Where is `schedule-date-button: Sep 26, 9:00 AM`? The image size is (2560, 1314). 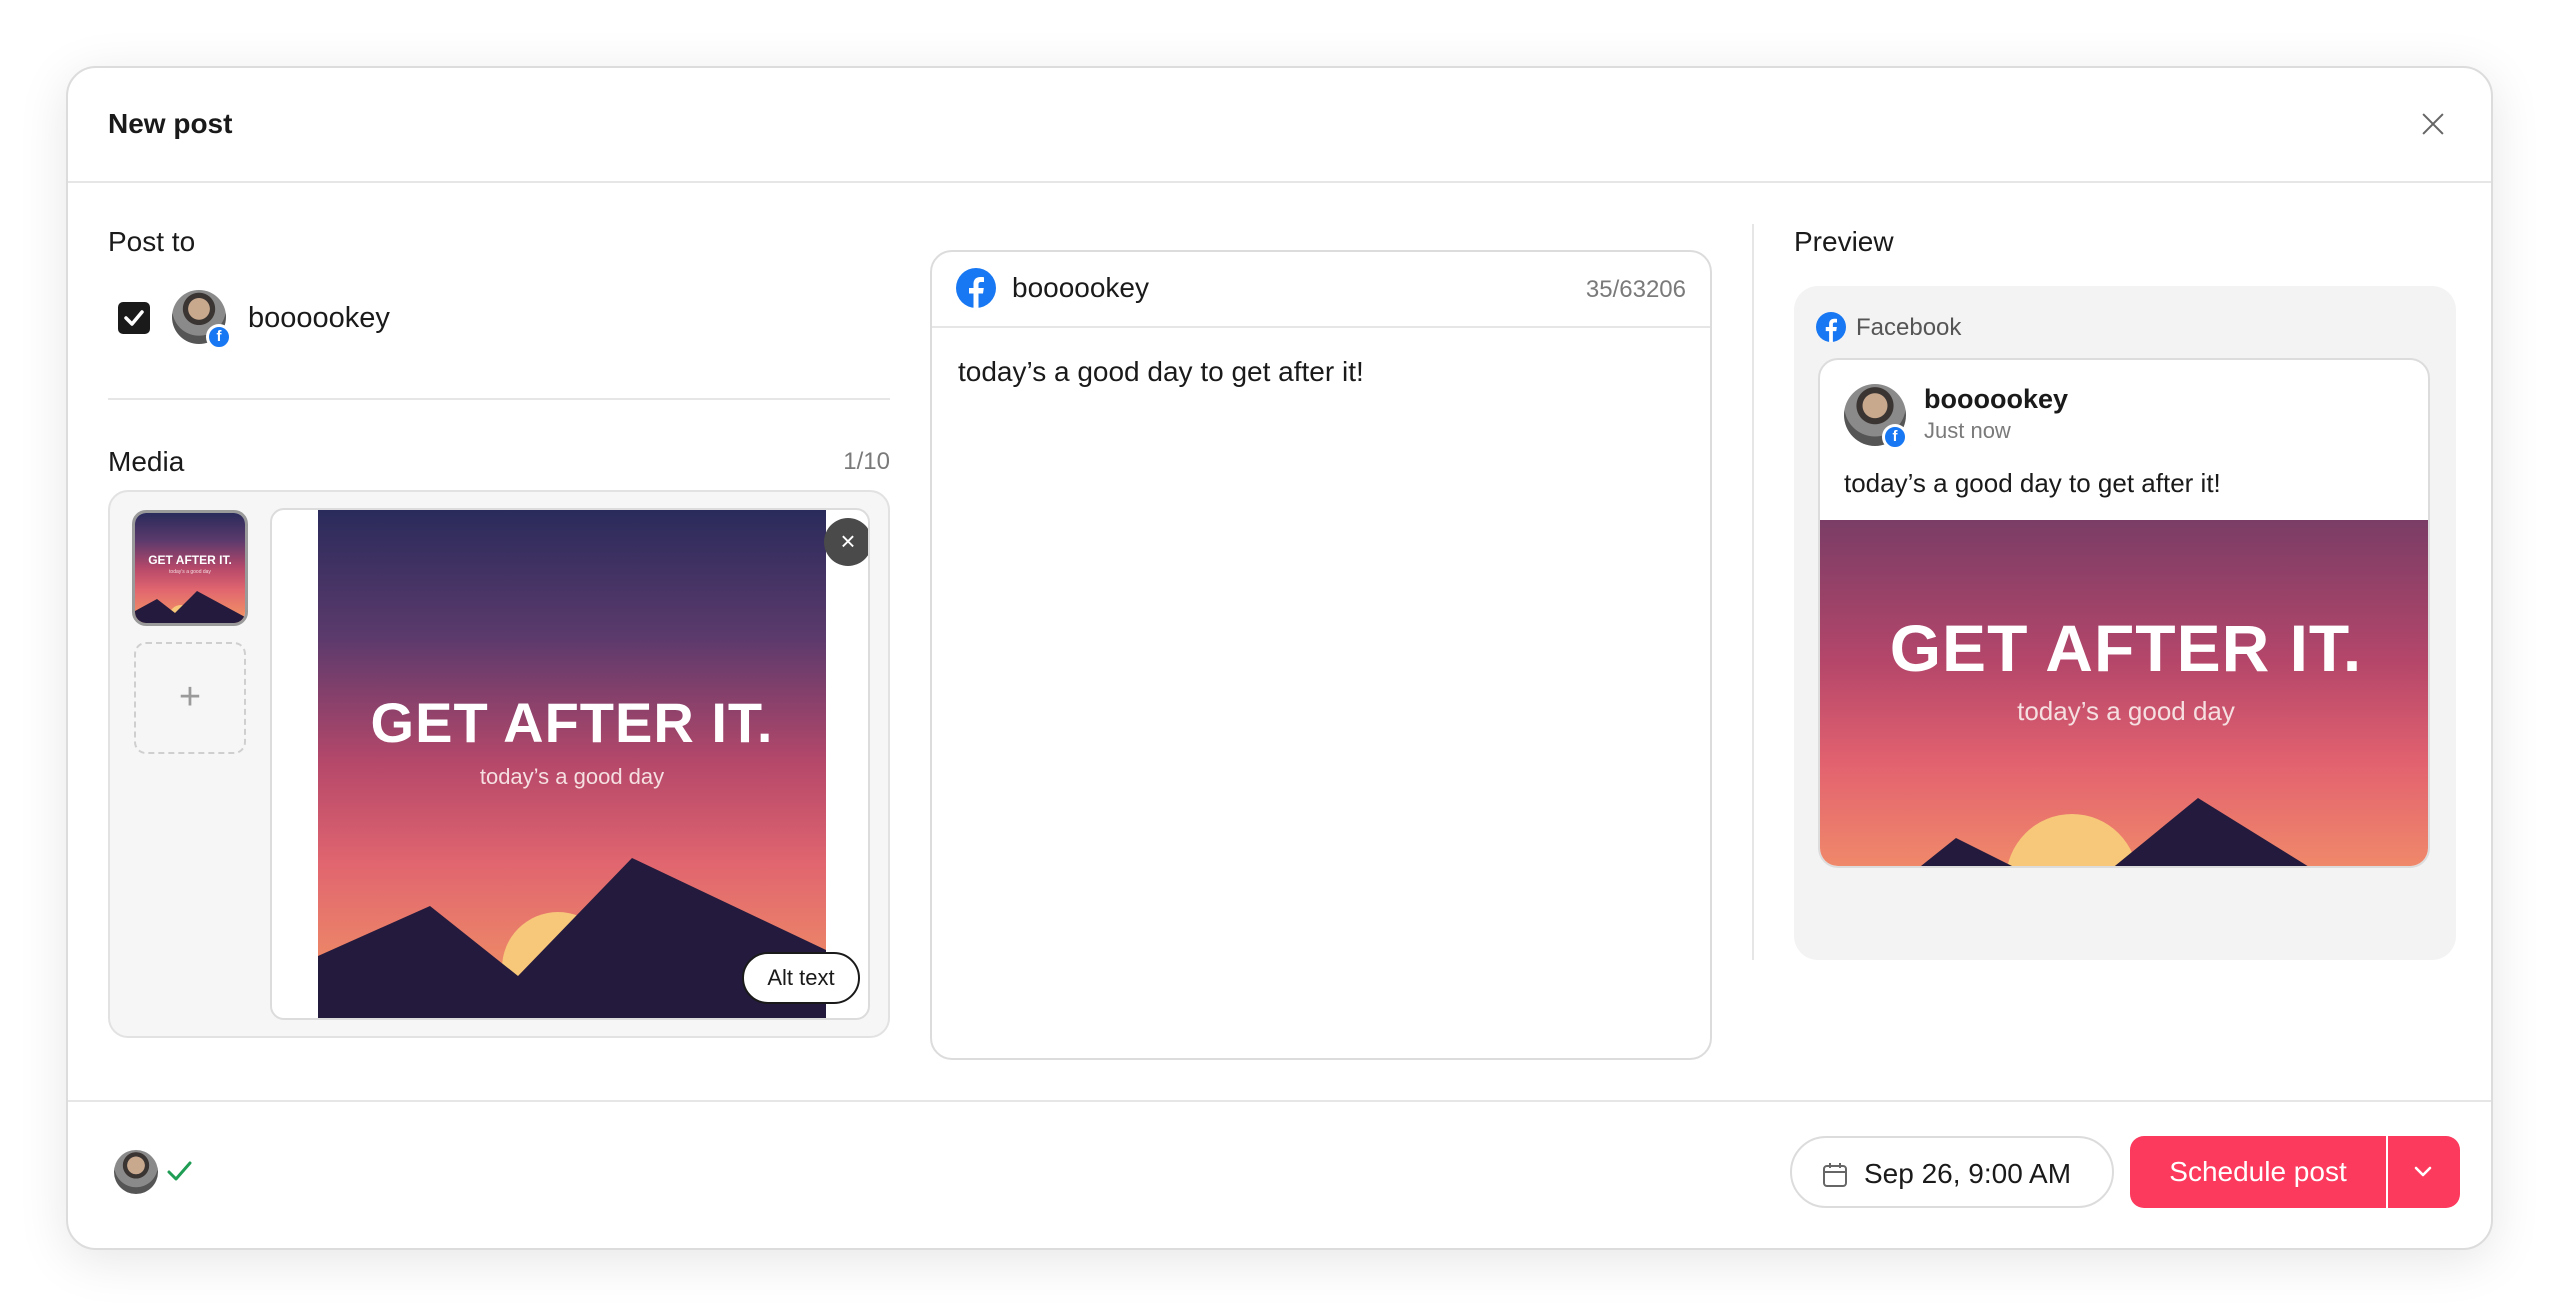
schedule-date-button: Sep 26, 9:00 AM is located at coordinates (1952, 1172).